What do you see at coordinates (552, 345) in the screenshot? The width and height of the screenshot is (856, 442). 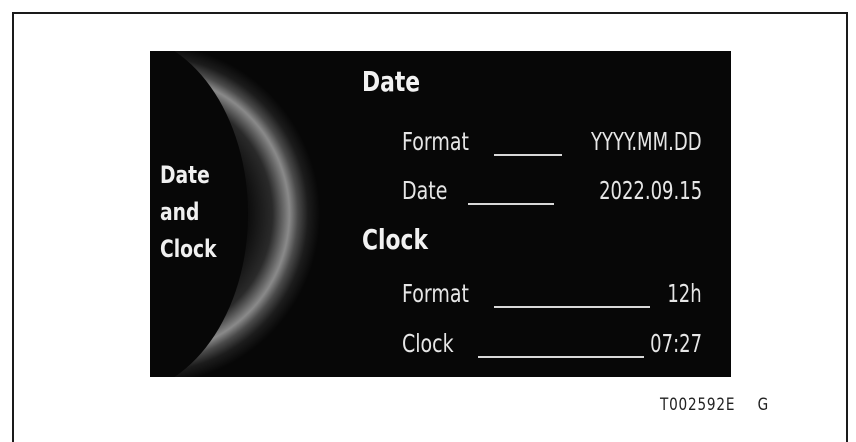 I see `clock-value-row: Clock 07:27` at bounding box center [552, 345].